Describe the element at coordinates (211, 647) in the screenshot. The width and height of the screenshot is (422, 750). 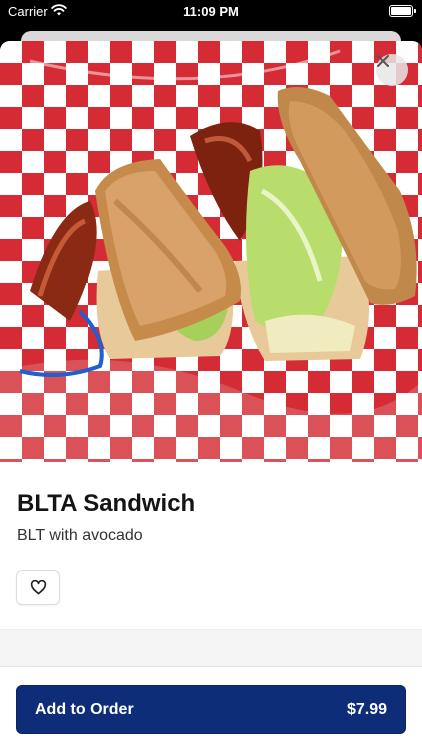
I see `section-divider` at that location.